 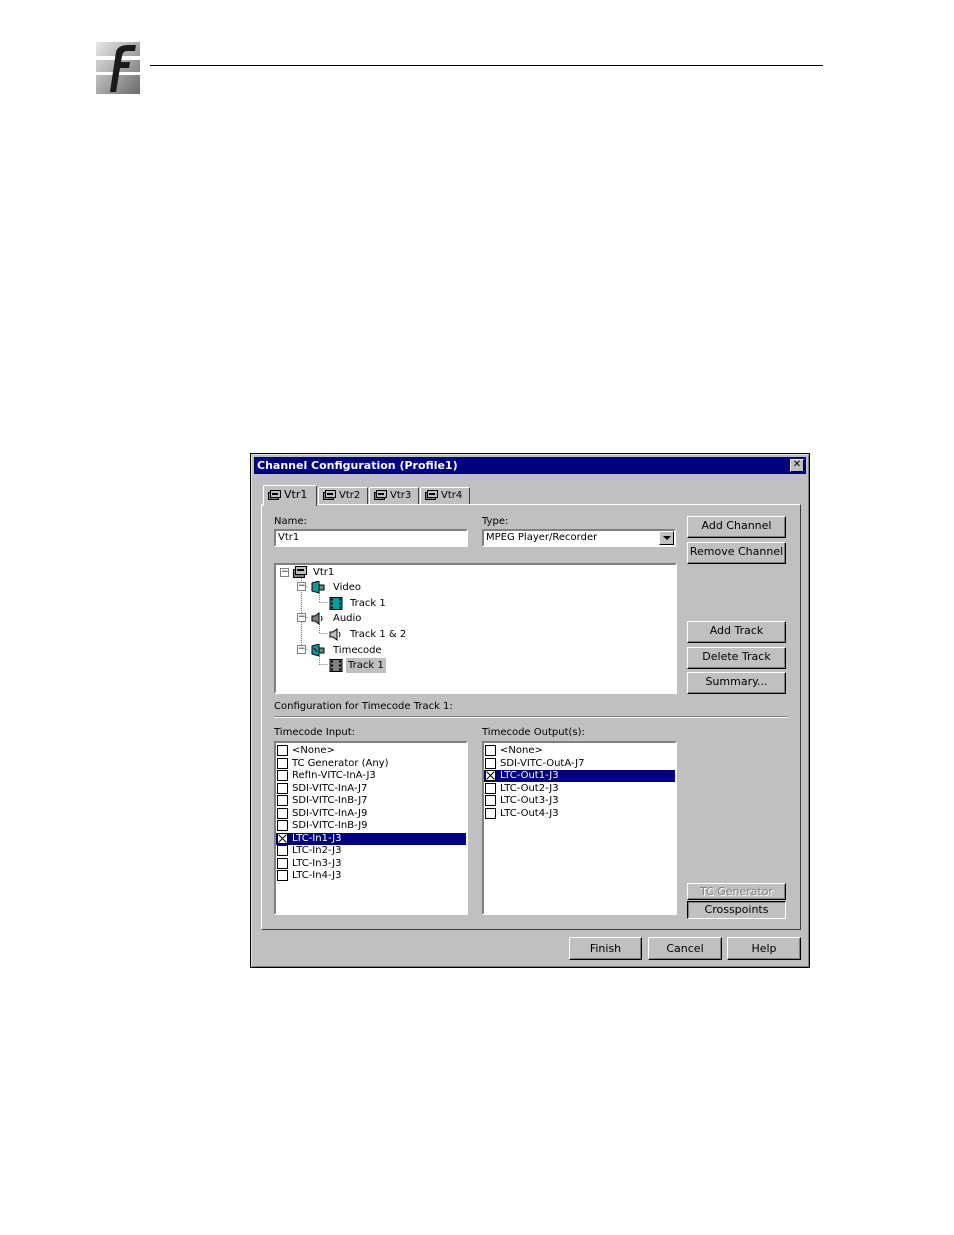 I want to click on delete-track-button: Delete Track, so click(x=736, y=658).